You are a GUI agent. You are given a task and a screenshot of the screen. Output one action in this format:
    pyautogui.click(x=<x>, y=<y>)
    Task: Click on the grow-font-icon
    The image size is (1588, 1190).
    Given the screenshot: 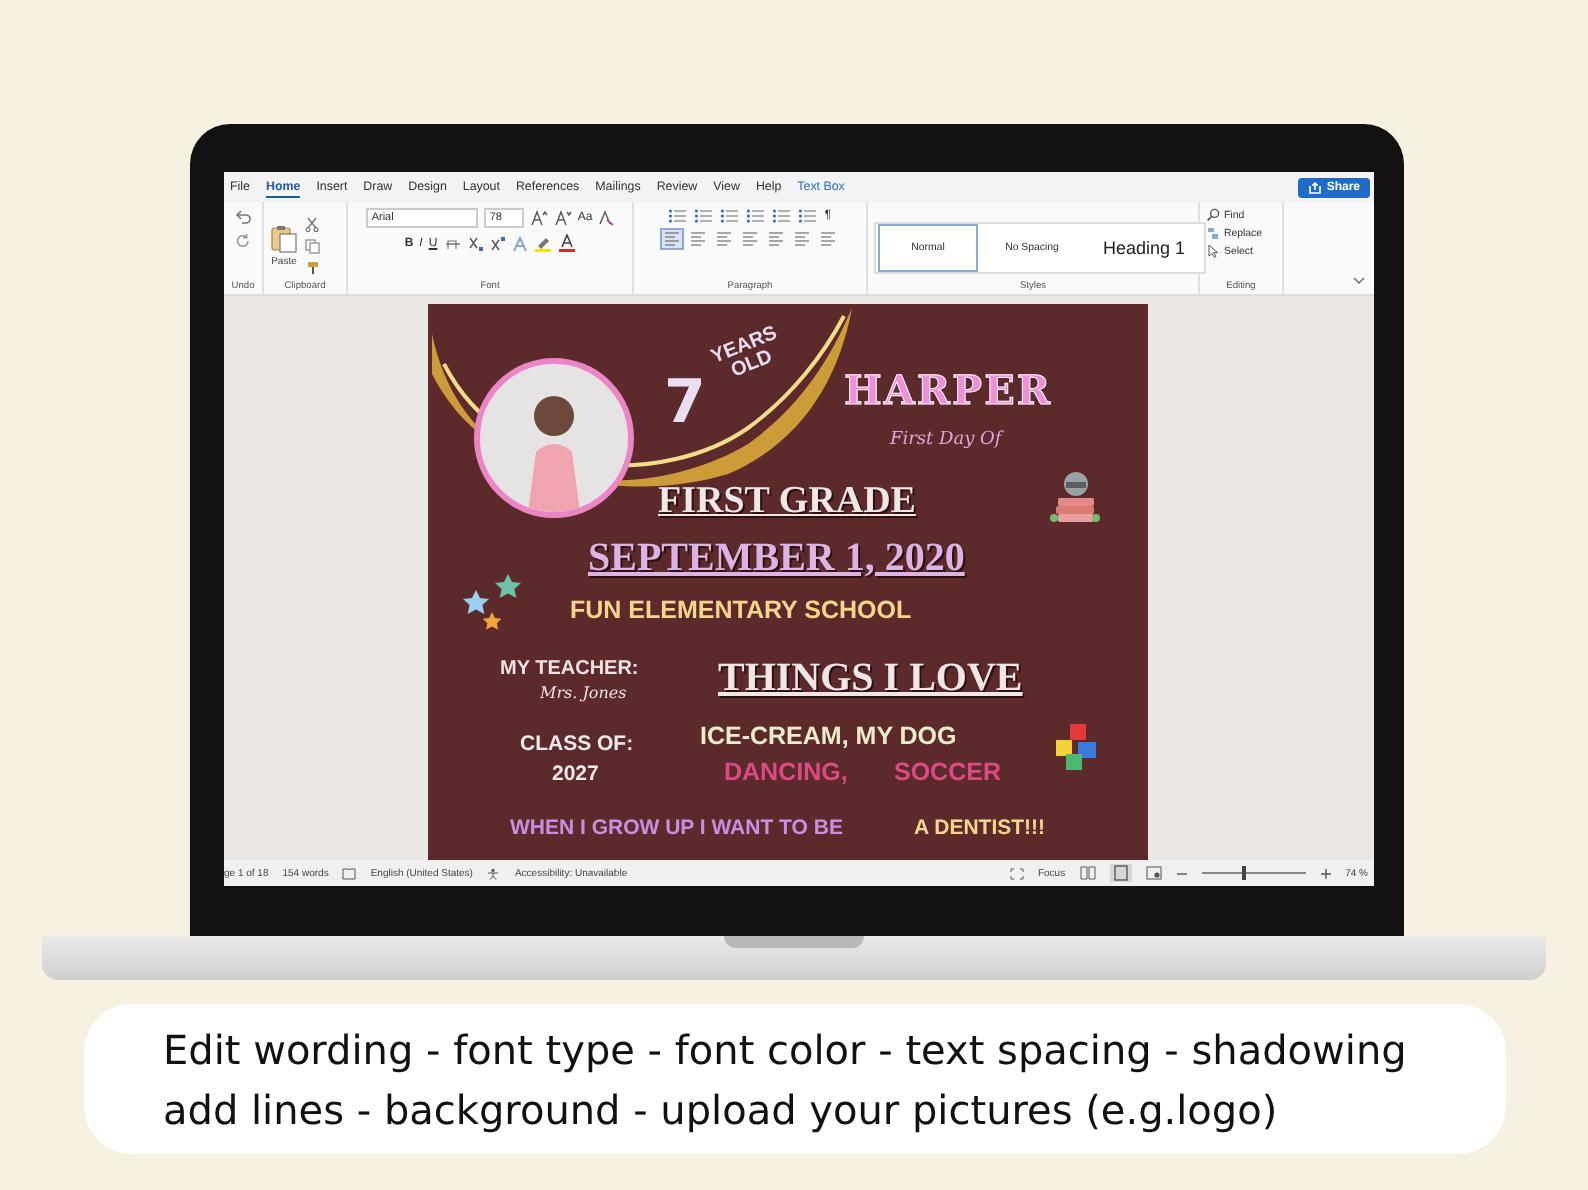 What is the action you would take?
    pyautogui.click(x=538, y=218)
    